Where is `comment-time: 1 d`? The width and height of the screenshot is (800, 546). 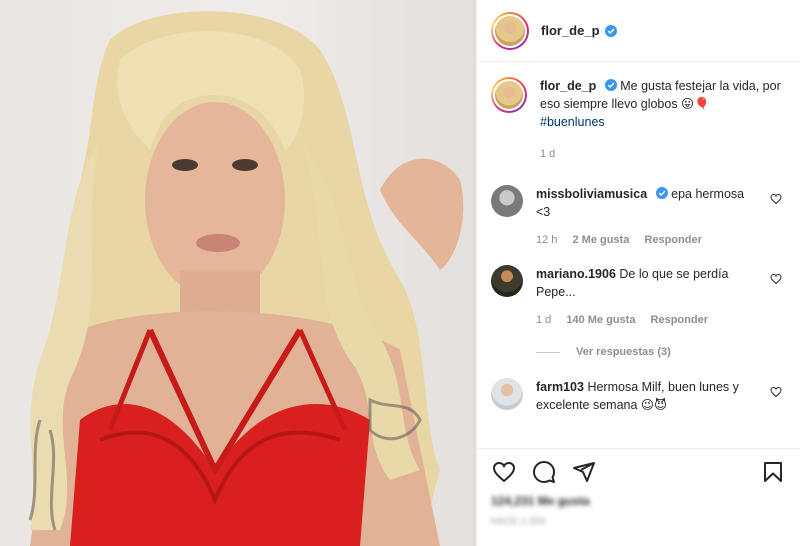
comment-time: 1 d is located at coordinates (543, 320).